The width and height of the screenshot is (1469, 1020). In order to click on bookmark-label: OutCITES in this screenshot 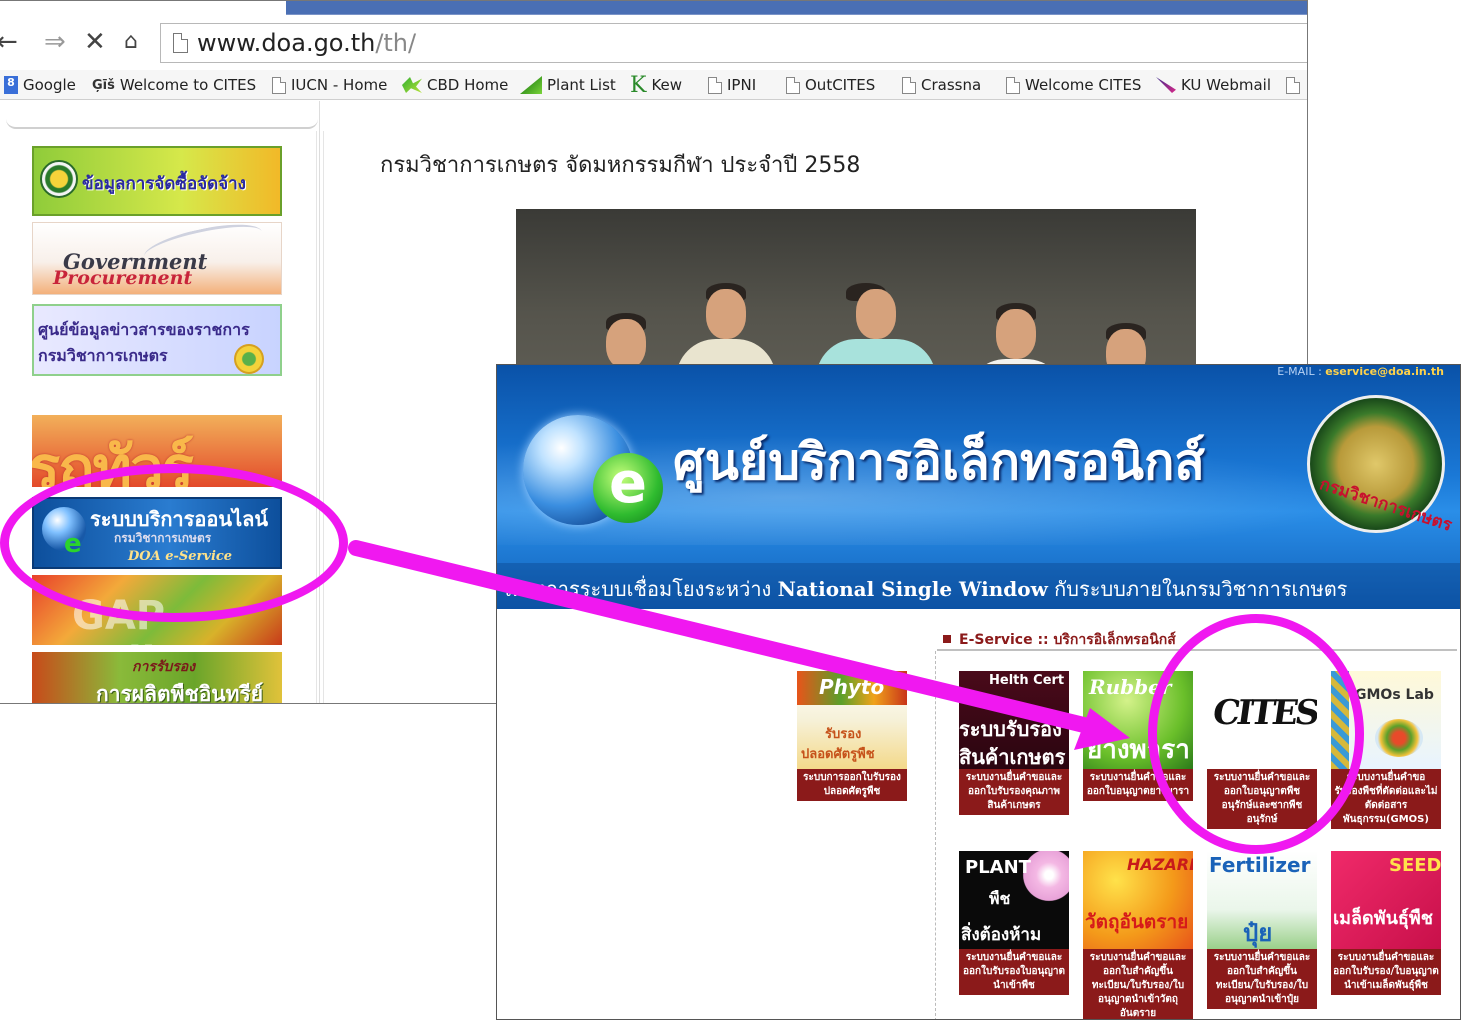, I will do `click(840, 85)`.